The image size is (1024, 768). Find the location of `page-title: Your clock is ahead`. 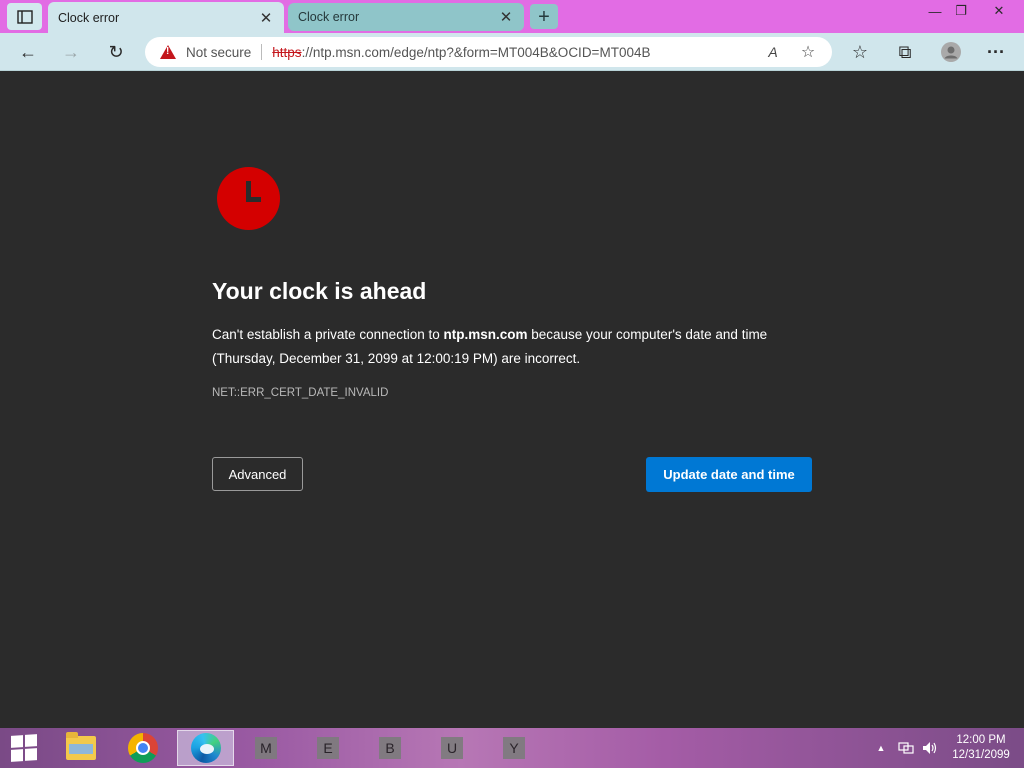

page-title: Your clock is ahead is located at coordinates (319, 291).